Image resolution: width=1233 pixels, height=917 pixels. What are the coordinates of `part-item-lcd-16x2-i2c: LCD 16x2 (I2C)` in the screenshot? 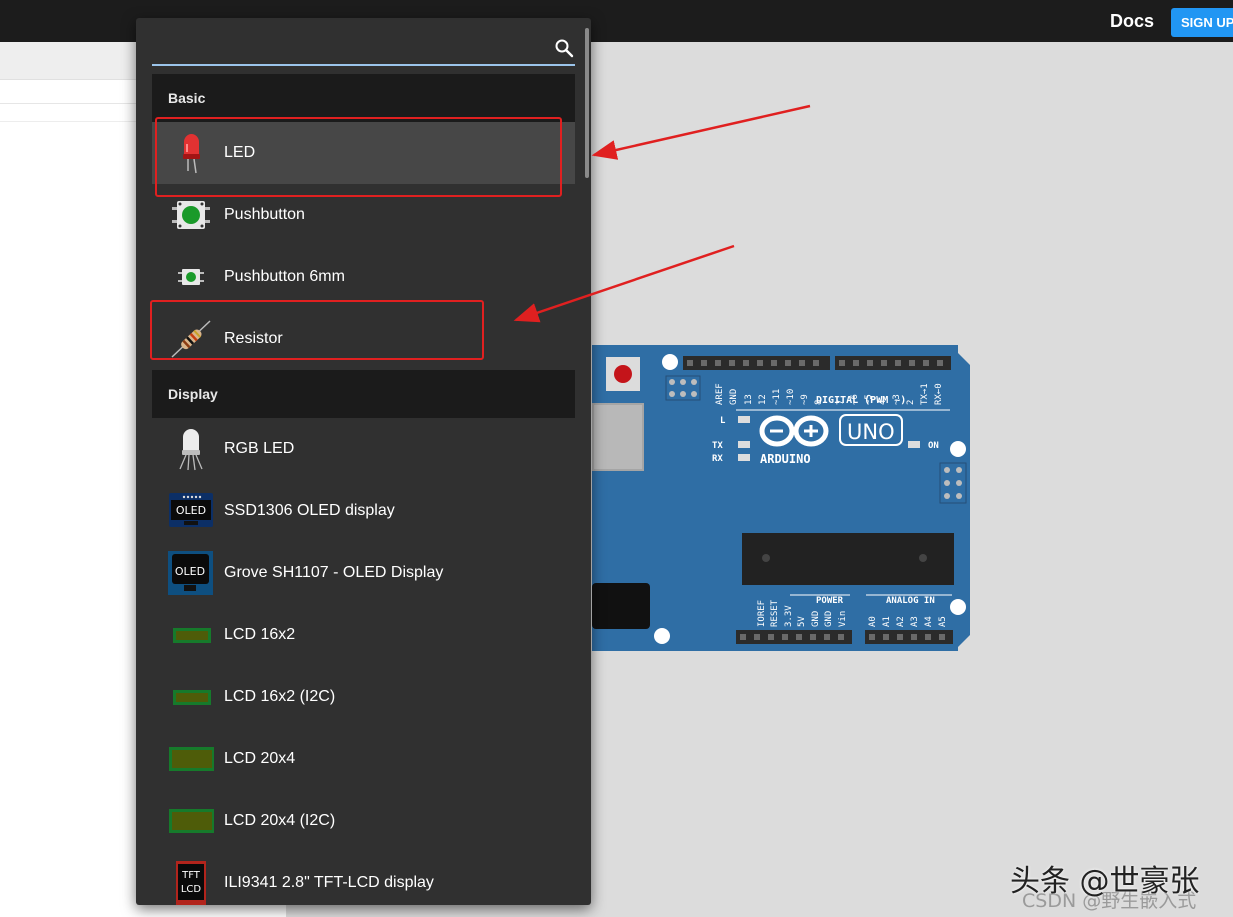 It's located at (363, 697).